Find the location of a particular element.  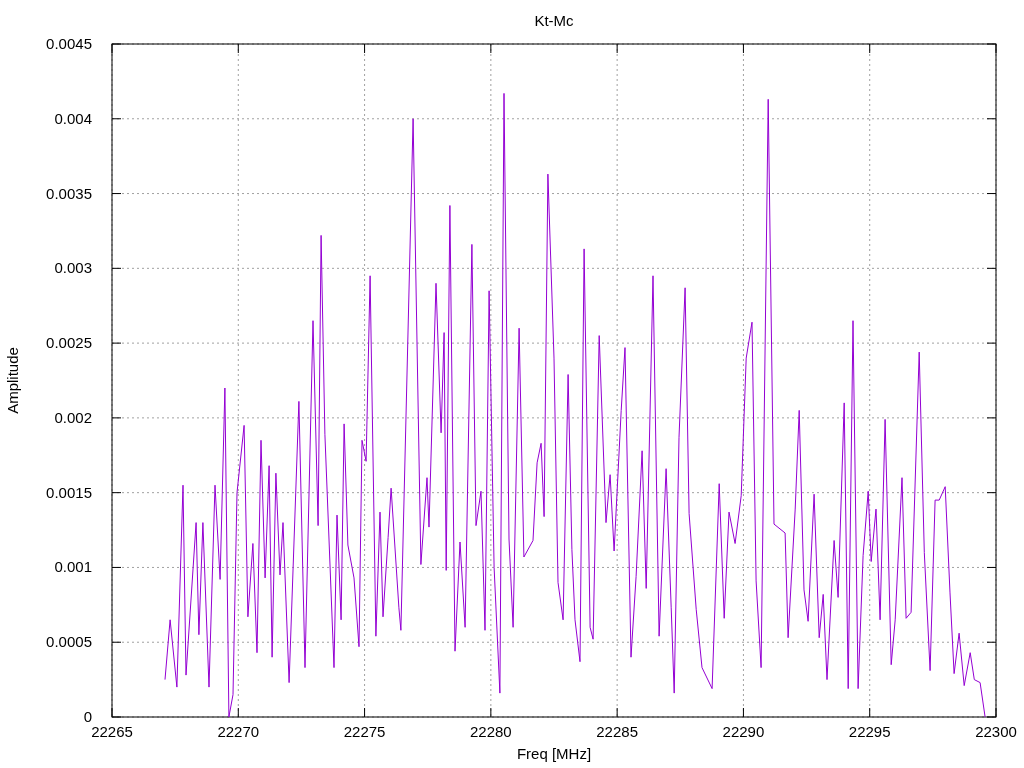

y-tick-label: 0 is located at coordinates (87, 716).